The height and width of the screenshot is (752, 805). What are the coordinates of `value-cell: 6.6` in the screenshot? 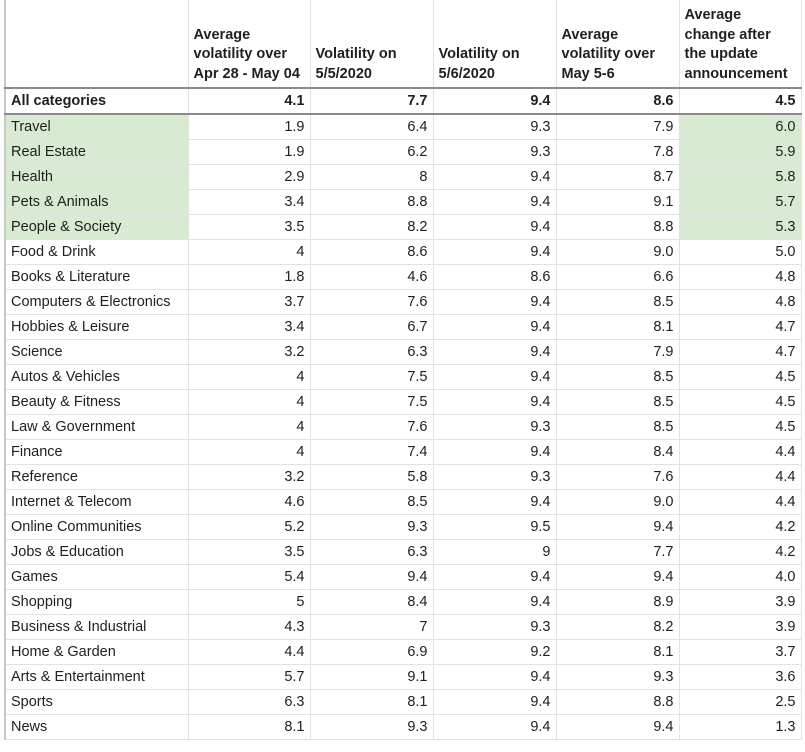 It's located at (617, 277).